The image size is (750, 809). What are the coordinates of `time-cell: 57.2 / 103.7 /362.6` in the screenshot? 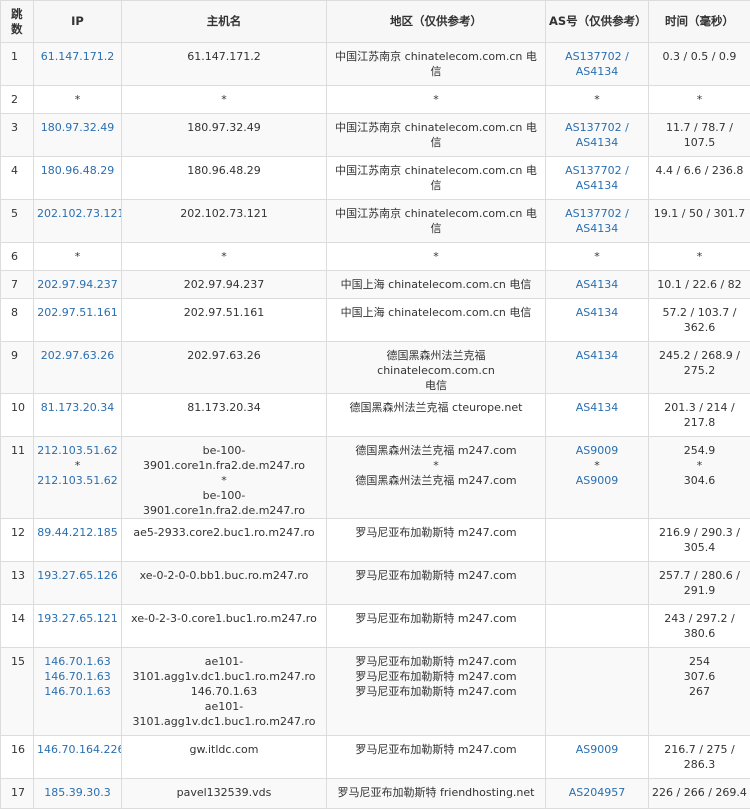 It's located at (699, 320).